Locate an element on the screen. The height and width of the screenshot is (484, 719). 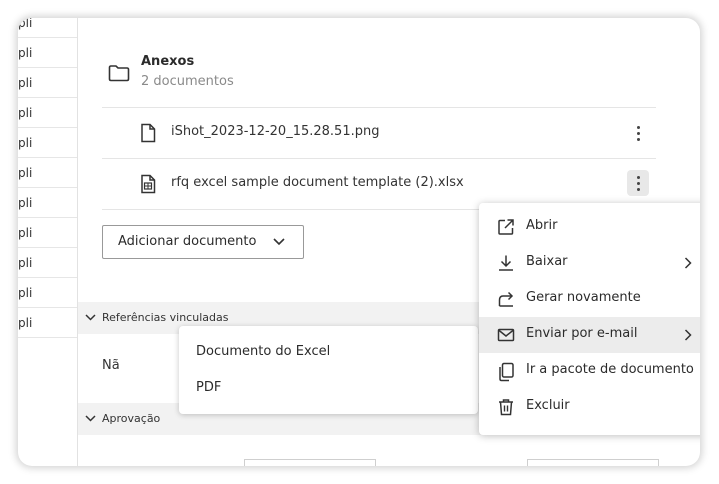
menu-item-label: Excluir is located at coordinates (548, 405).